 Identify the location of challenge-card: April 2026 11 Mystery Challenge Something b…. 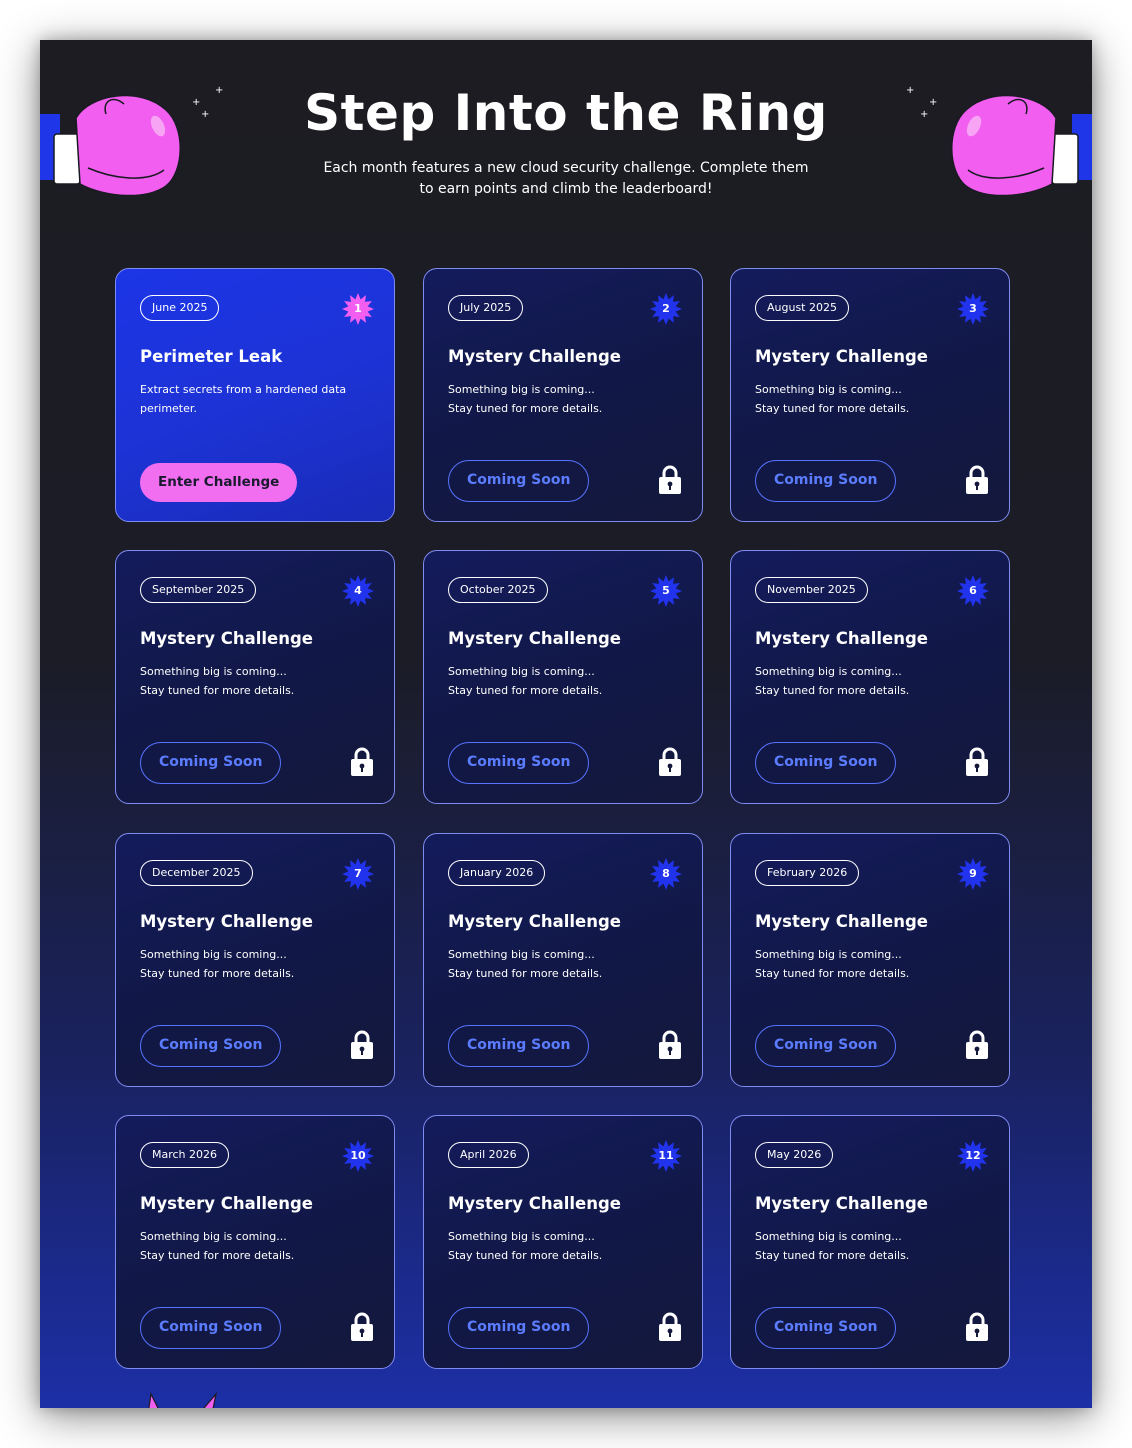
(563, 1242).